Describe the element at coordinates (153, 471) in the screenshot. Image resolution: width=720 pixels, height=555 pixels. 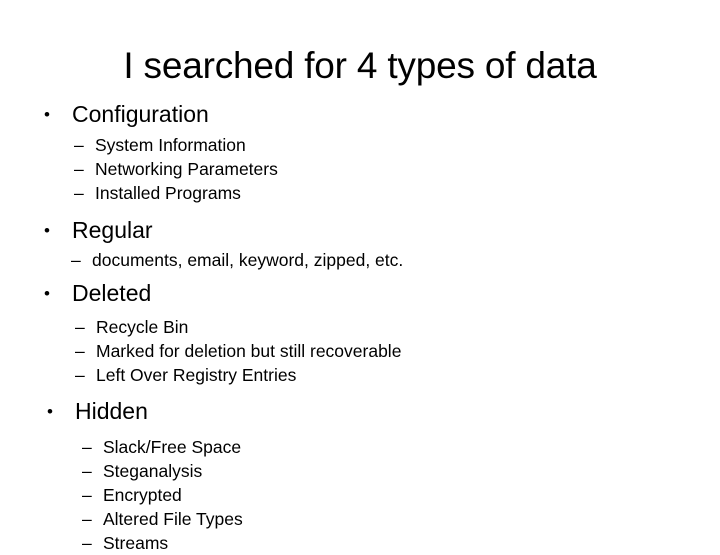
I see `sub-bullet-label: Steganalysis` at that location.